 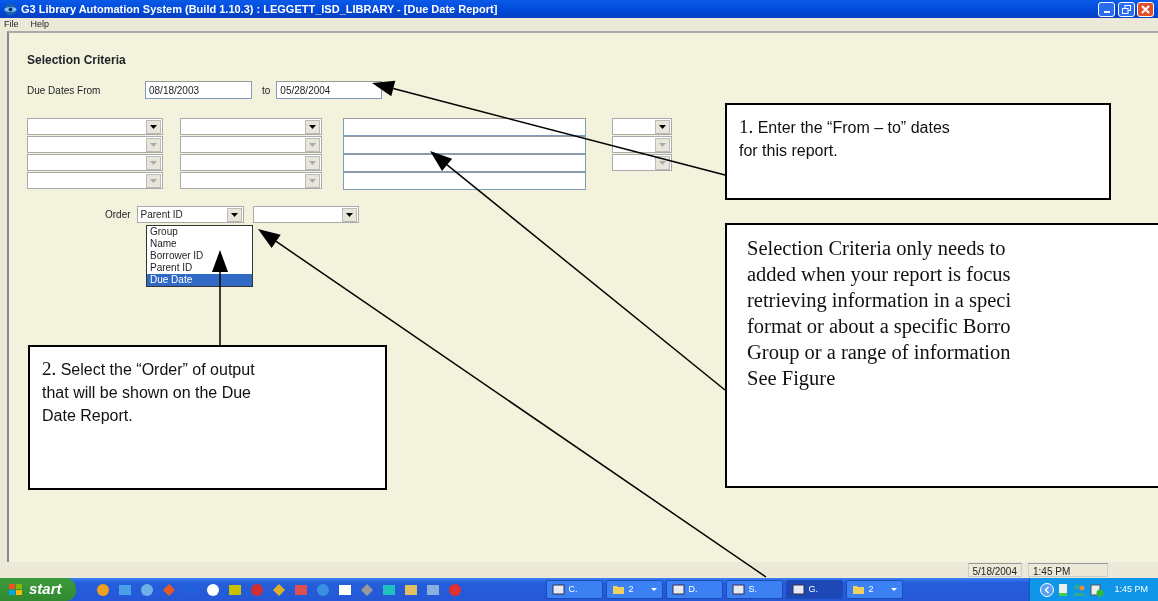 I want to click on order-dropdown: Parent ID, so click(x=190, y=214).